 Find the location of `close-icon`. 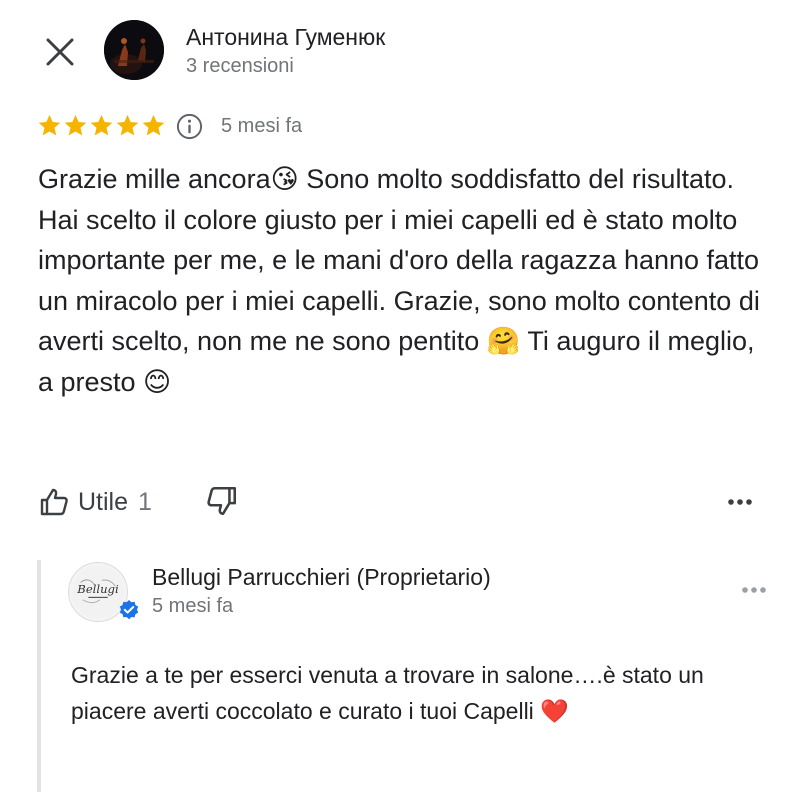

close-icon is located at coordinates (60, 52).